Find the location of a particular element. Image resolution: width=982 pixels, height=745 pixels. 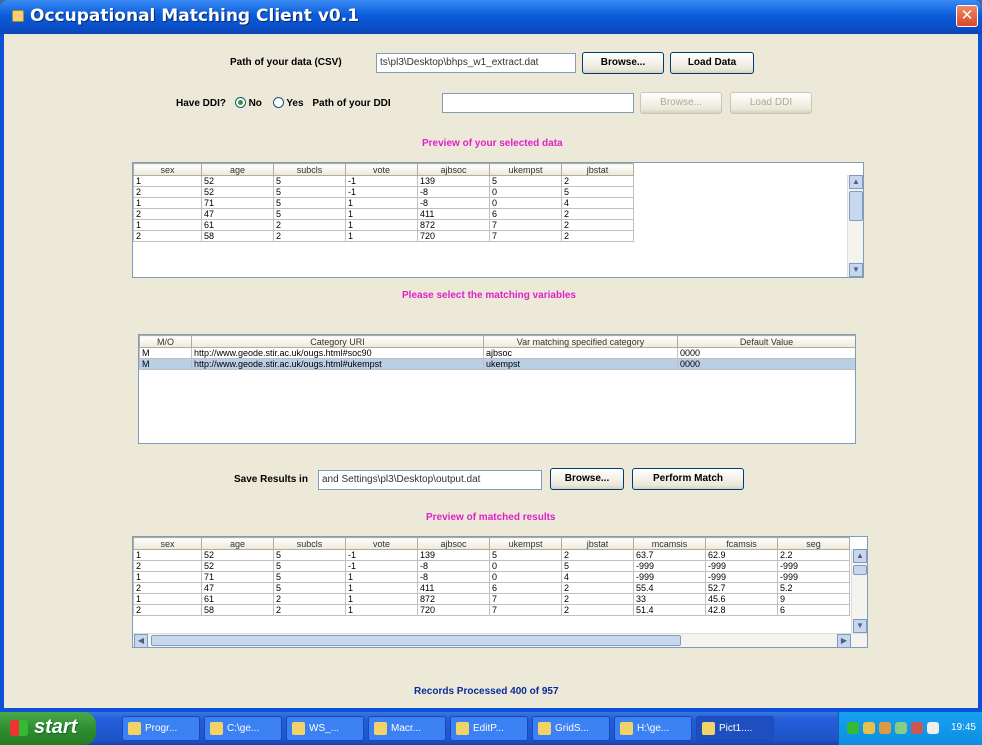

table-cell: ajbsoc is located at coordinates (580, 353).